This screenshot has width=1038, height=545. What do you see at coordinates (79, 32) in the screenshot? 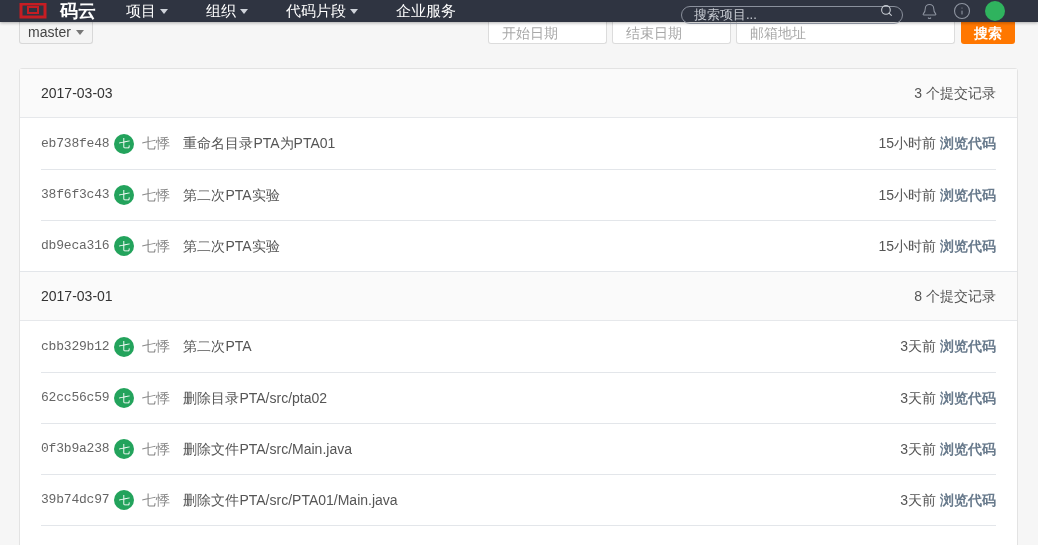
I see `caret-icon` at bounding box center [79, 32].